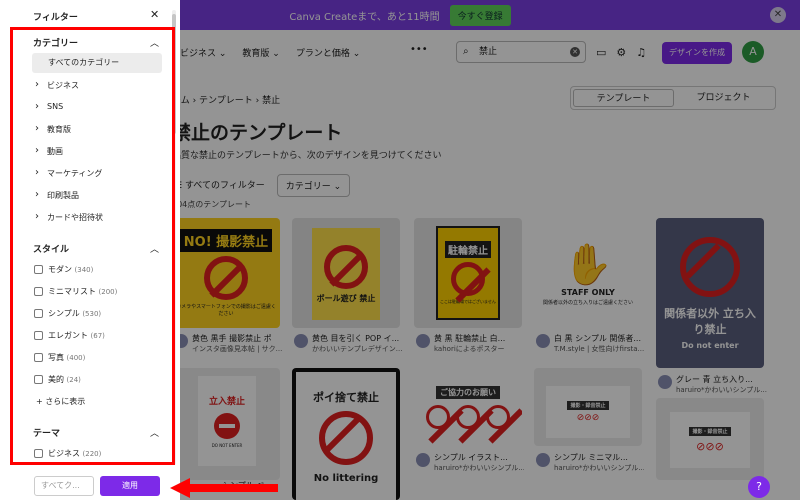  Describe the element at coordinates (759, 487) in the screenshot. I see `help-button: ?` at that location.